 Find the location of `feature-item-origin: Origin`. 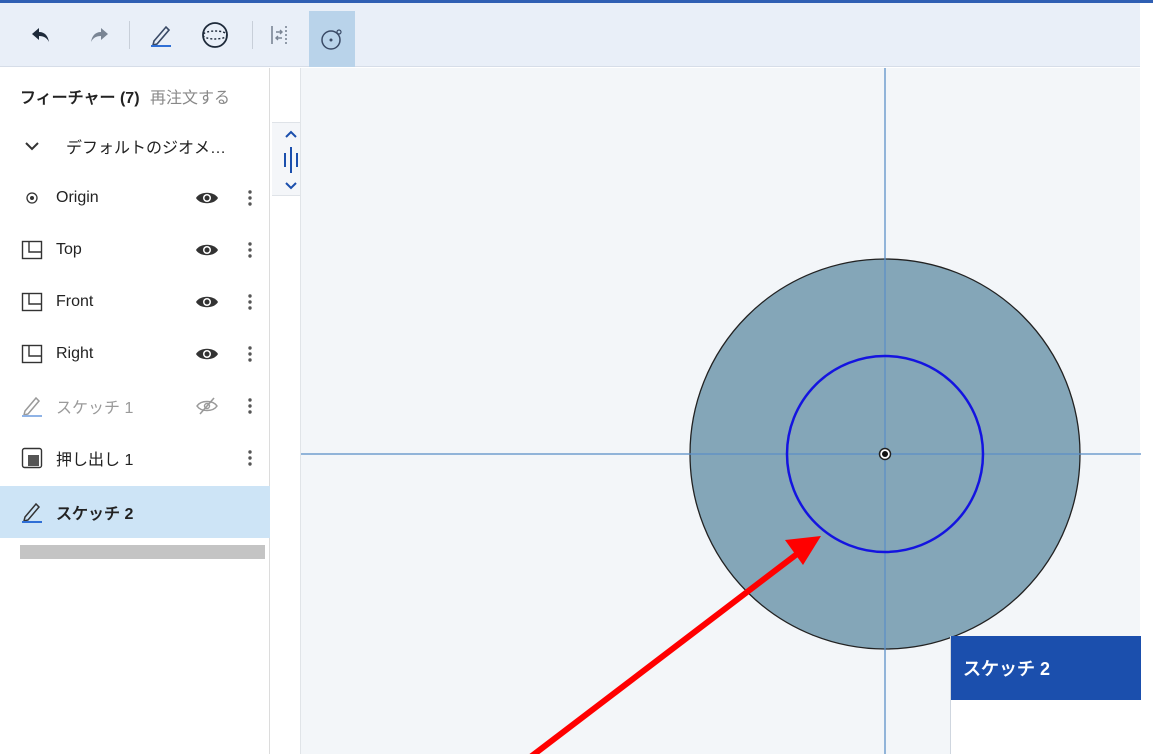

feature-item-origin: Origin is located at coordinates (135, 198).